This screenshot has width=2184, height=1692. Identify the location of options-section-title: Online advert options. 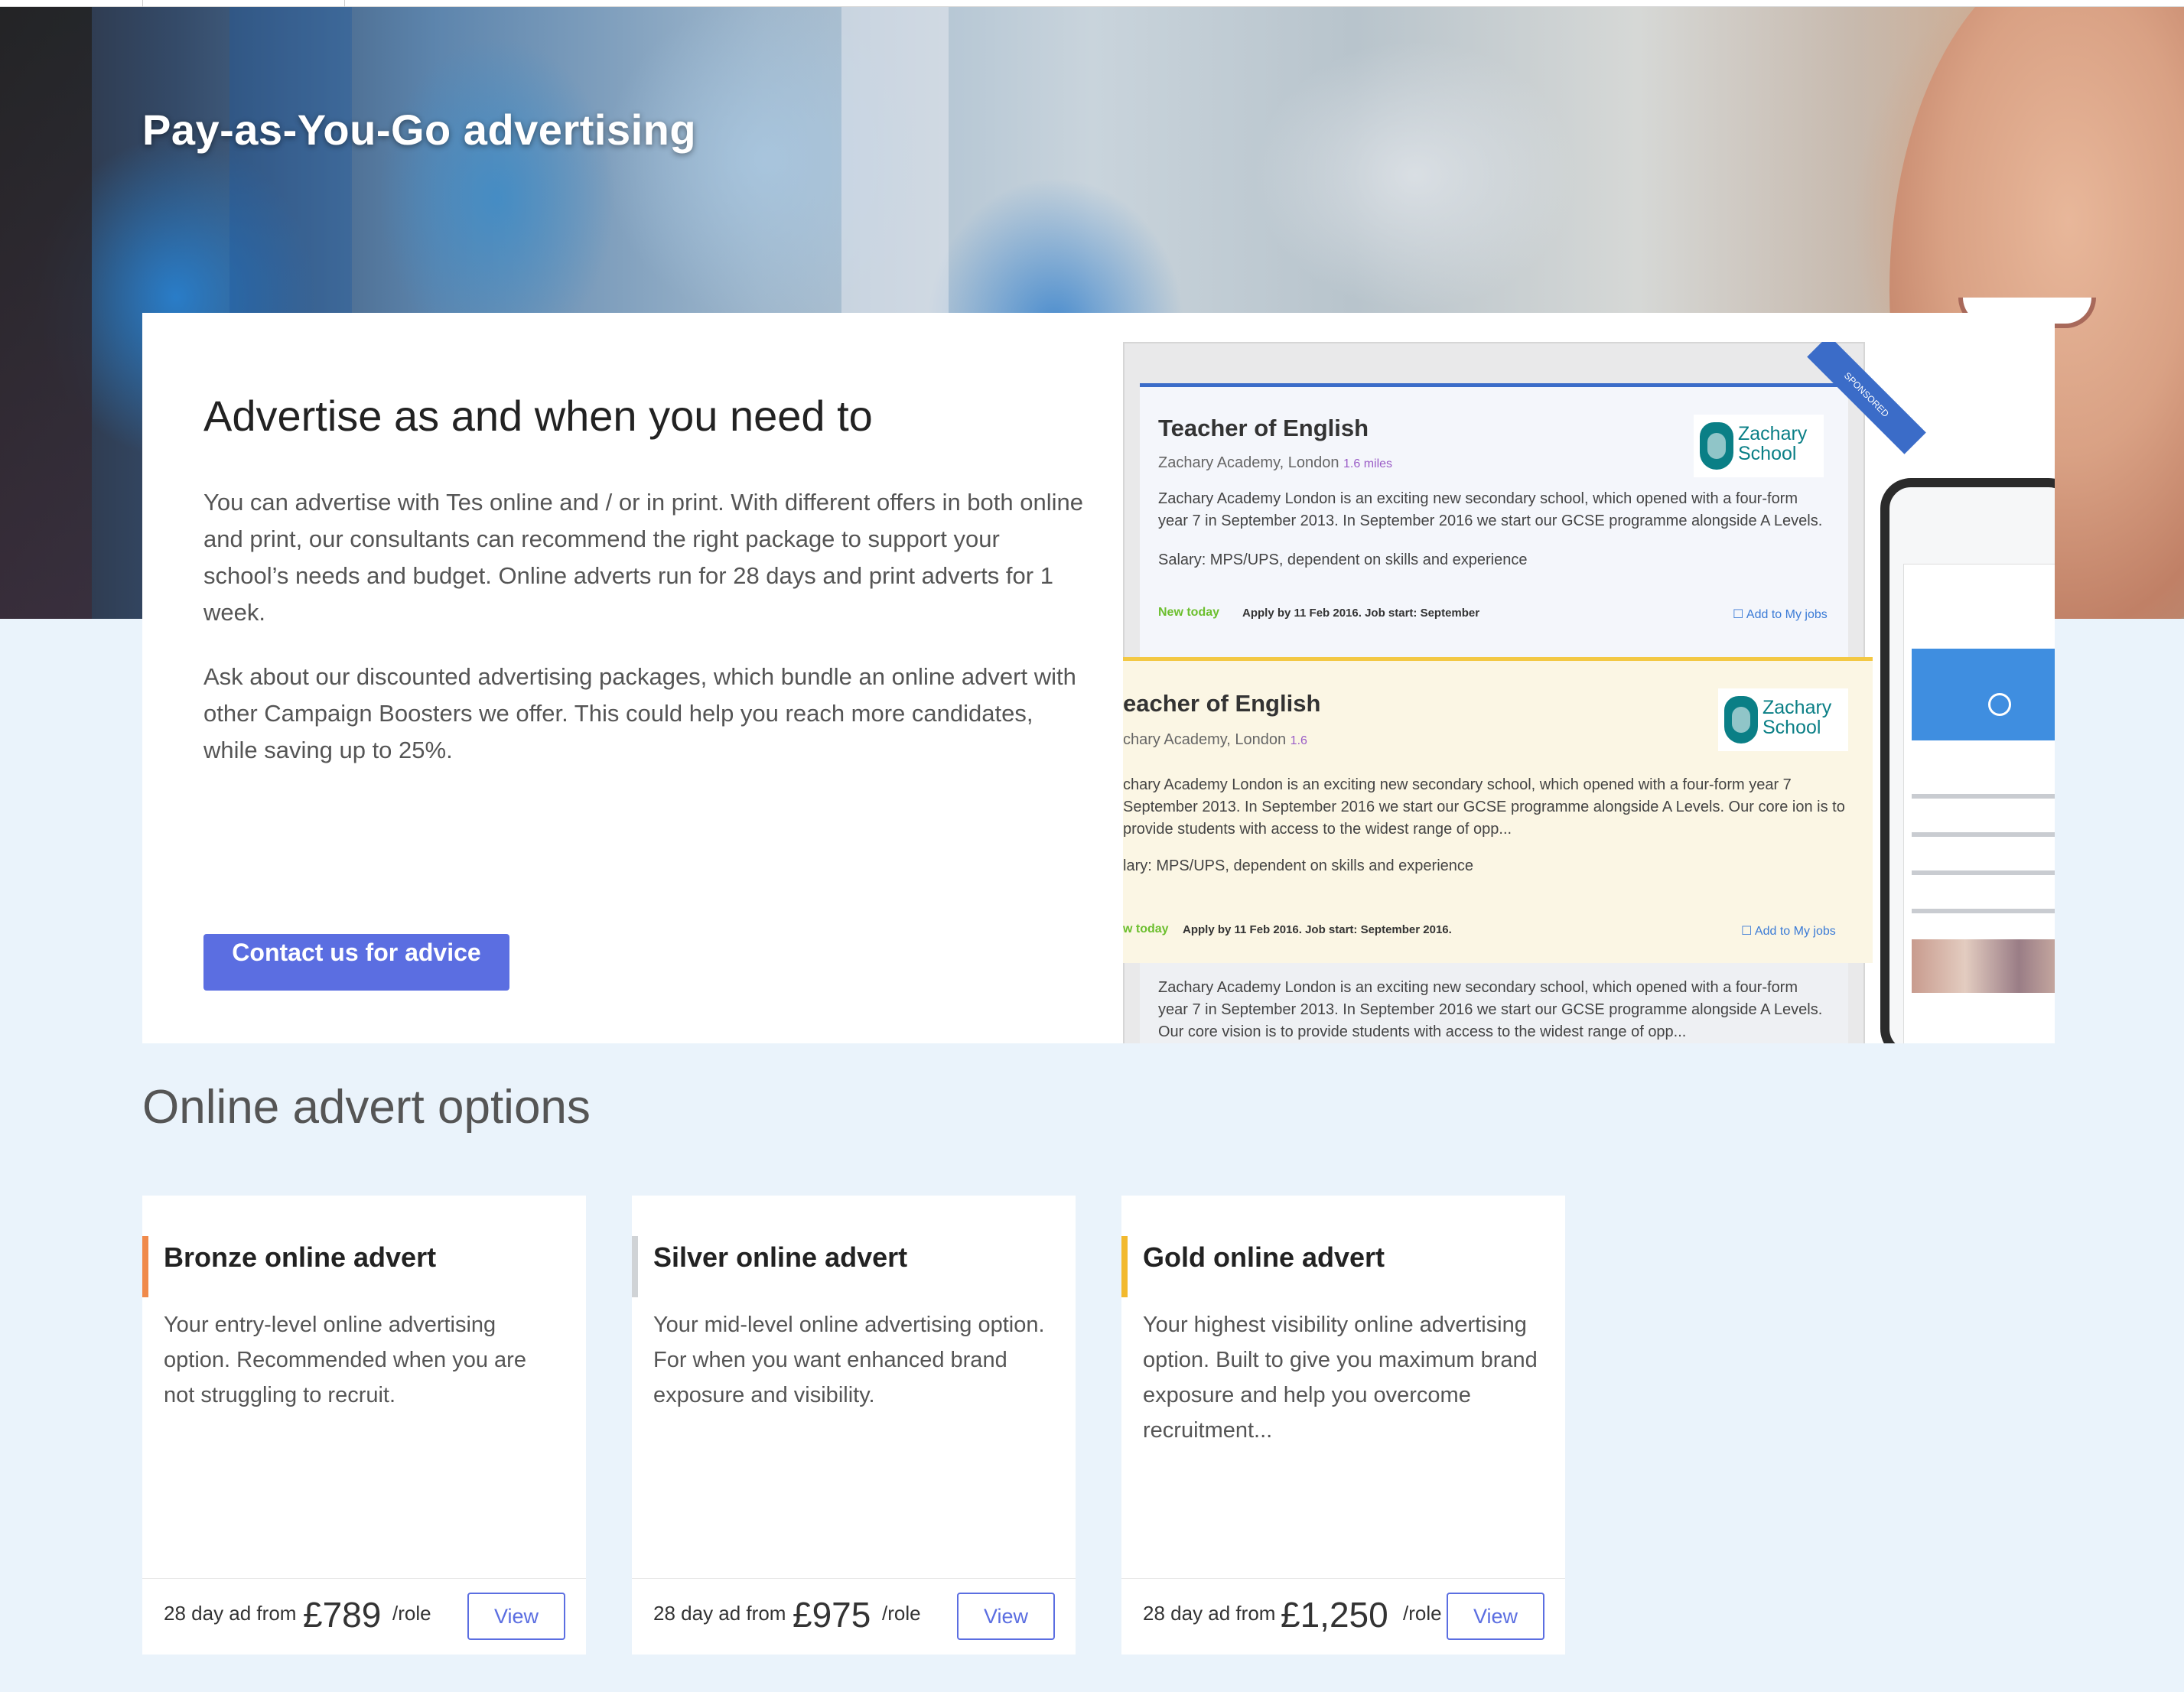
(366, 1107).